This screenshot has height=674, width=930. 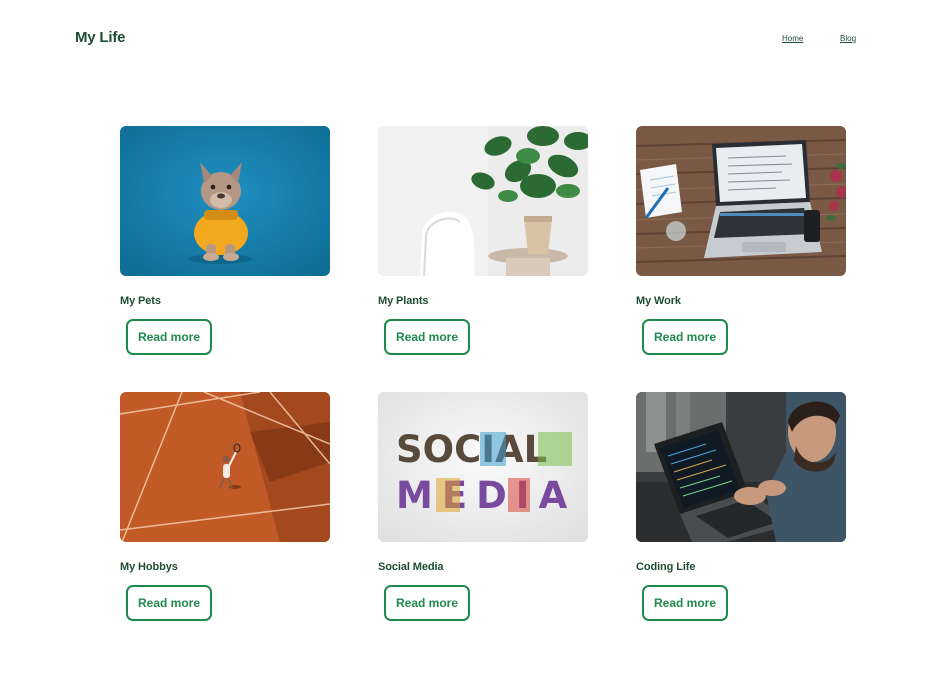 What do you see at coordinates (225, 201) in the screenshot?
I see `french-bulldog-photo` at bounding box center [225, 201].